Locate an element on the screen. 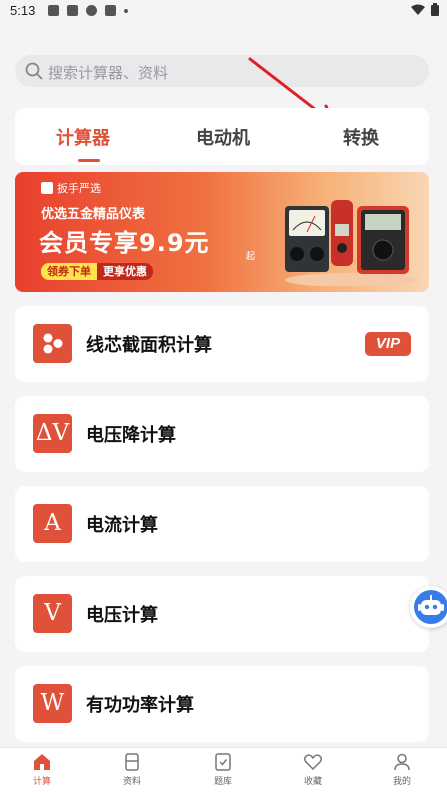 This screenshot has height=792, width=447. card-current: A 电流计算 is located at coordinates (222, 524).